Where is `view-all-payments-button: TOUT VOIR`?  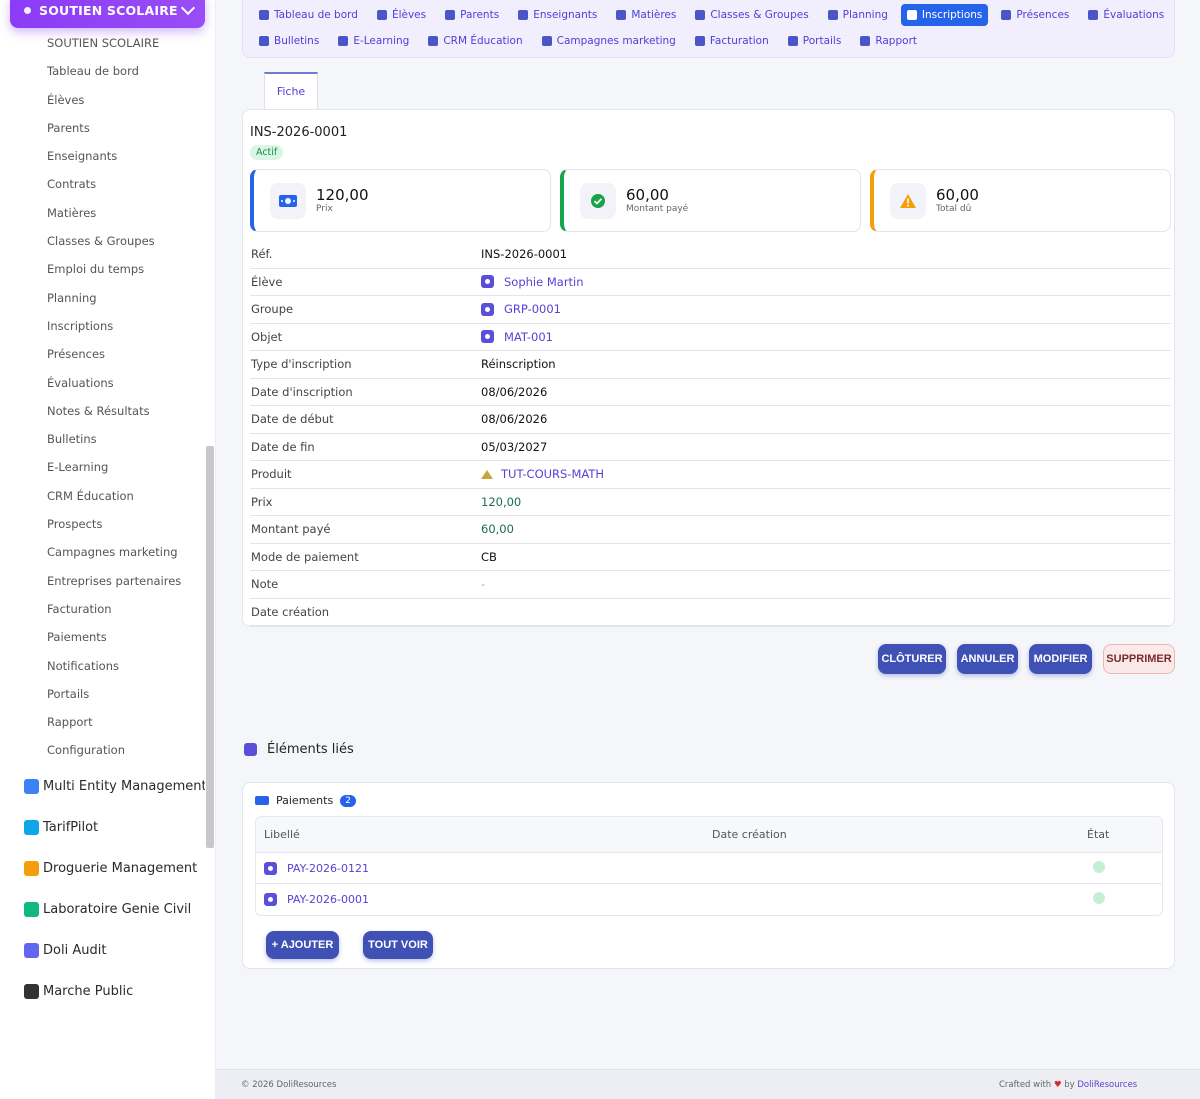
view-all-payments-button: TOUT VOIR is located at coordinates (398, 945).